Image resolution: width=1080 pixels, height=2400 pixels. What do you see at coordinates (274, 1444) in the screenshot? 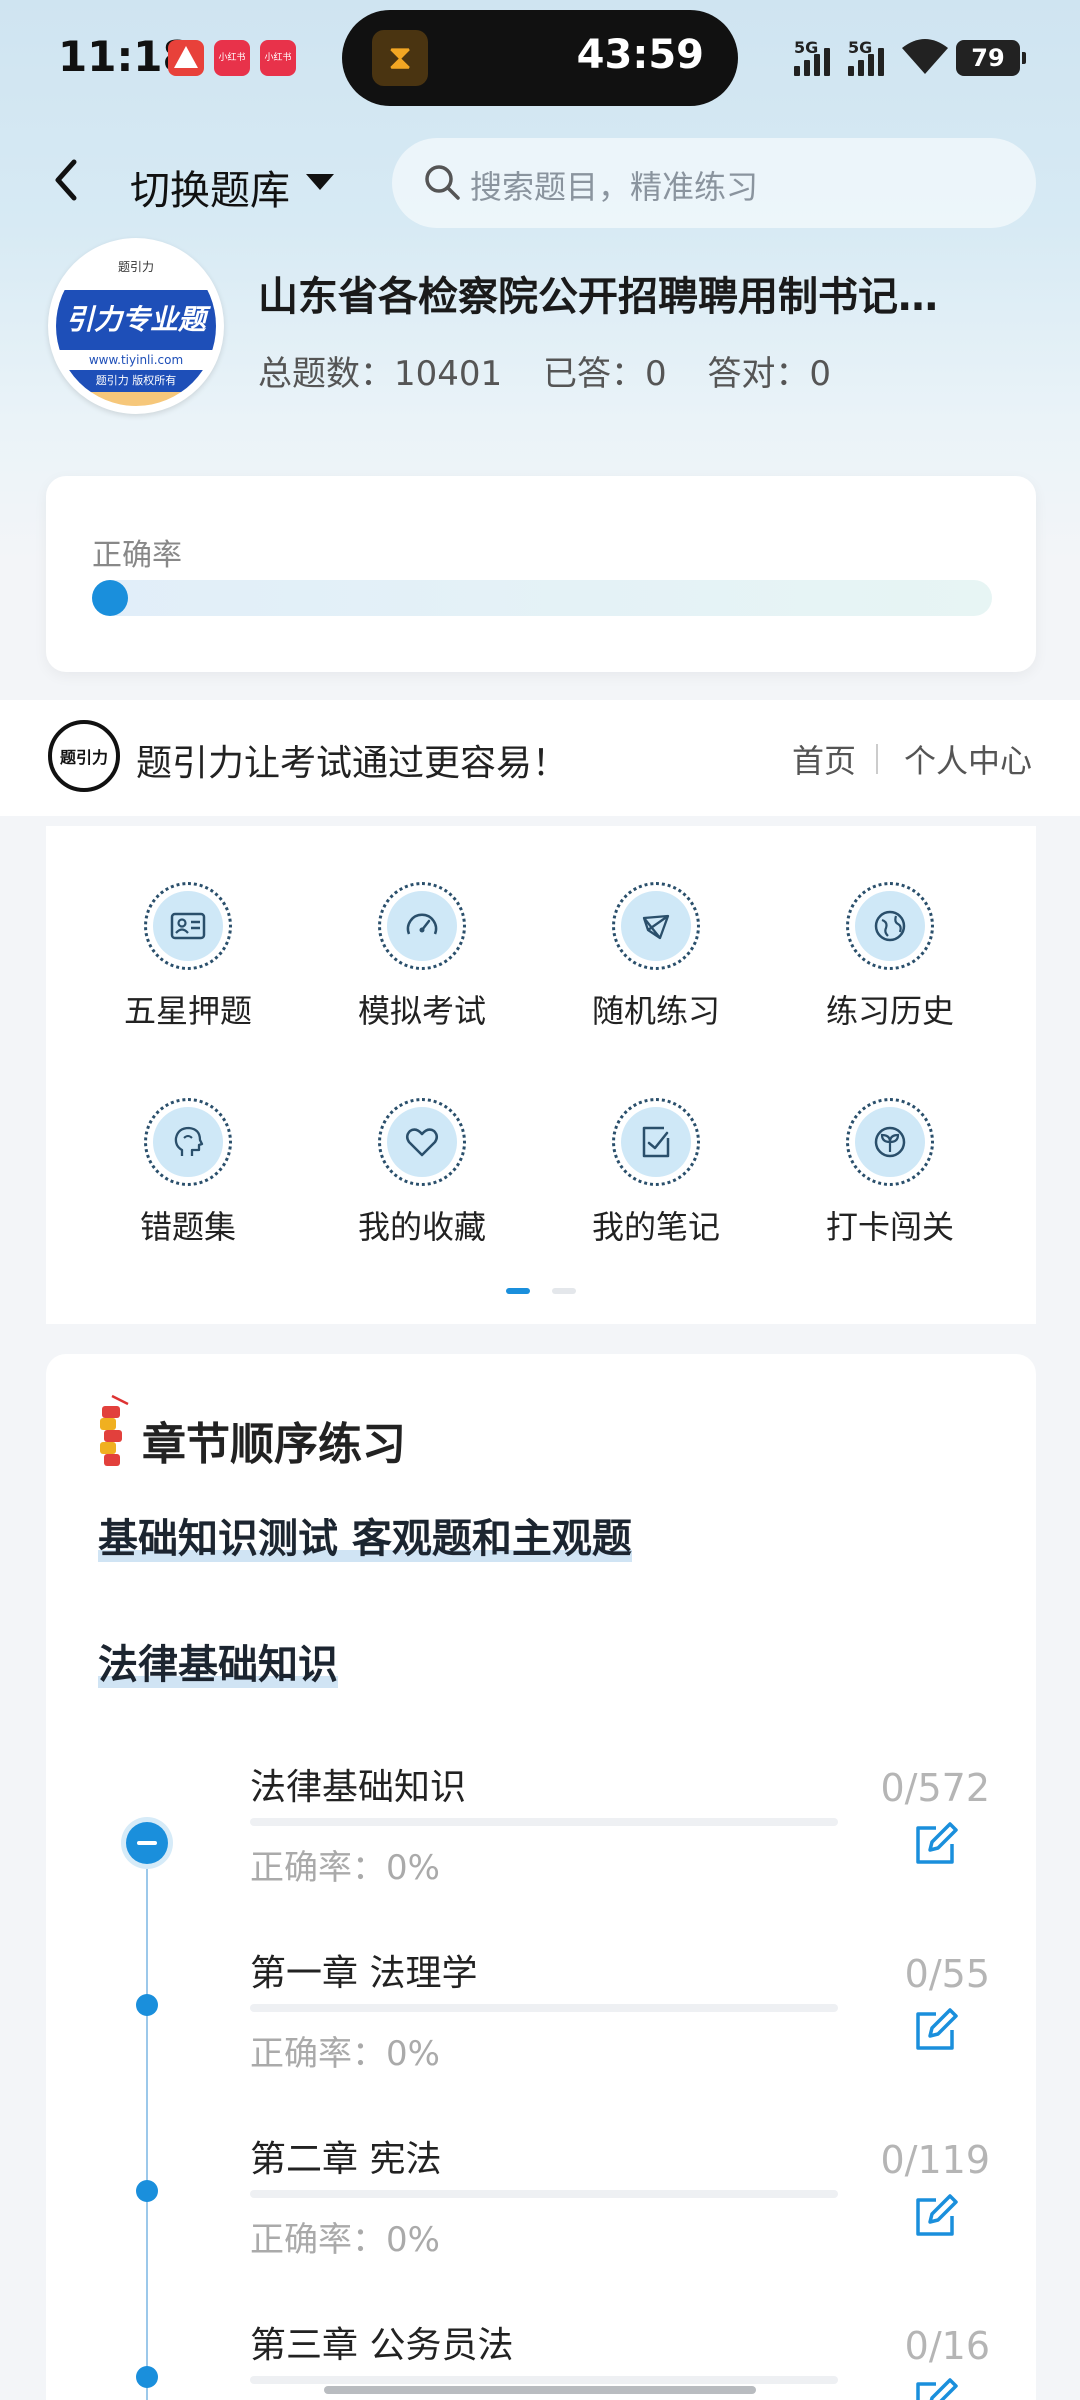
I see `chapter-practice-title: 章节顺序练习` at bounding box center [274, 1444].